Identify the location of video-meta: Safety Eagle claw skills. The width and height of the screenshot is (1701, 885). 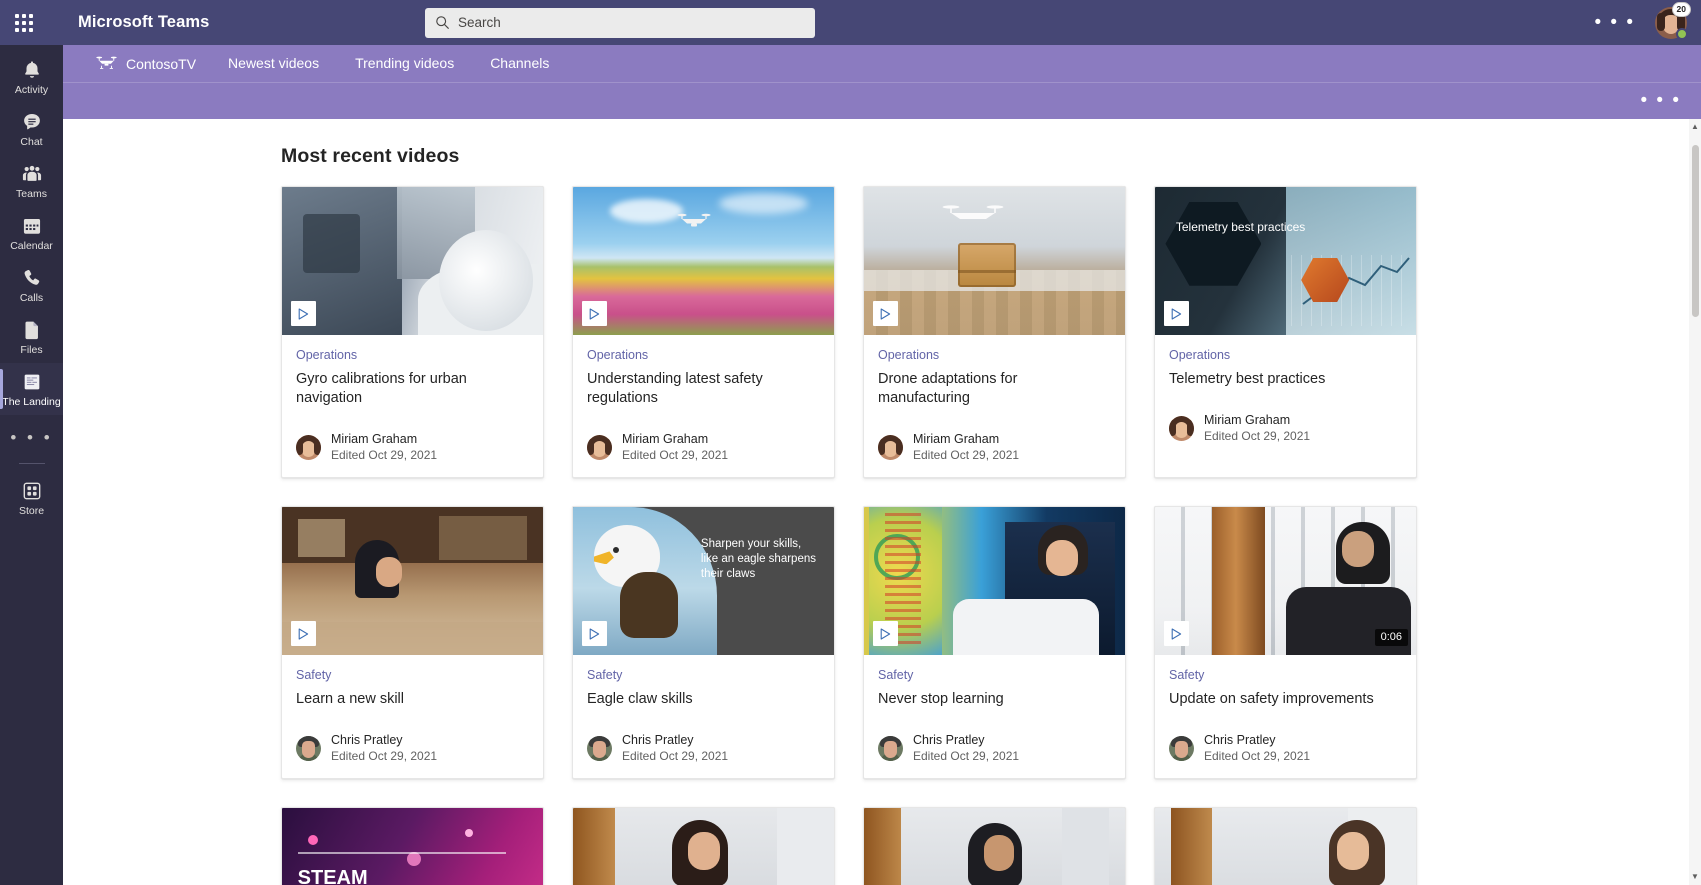
(703, 682).